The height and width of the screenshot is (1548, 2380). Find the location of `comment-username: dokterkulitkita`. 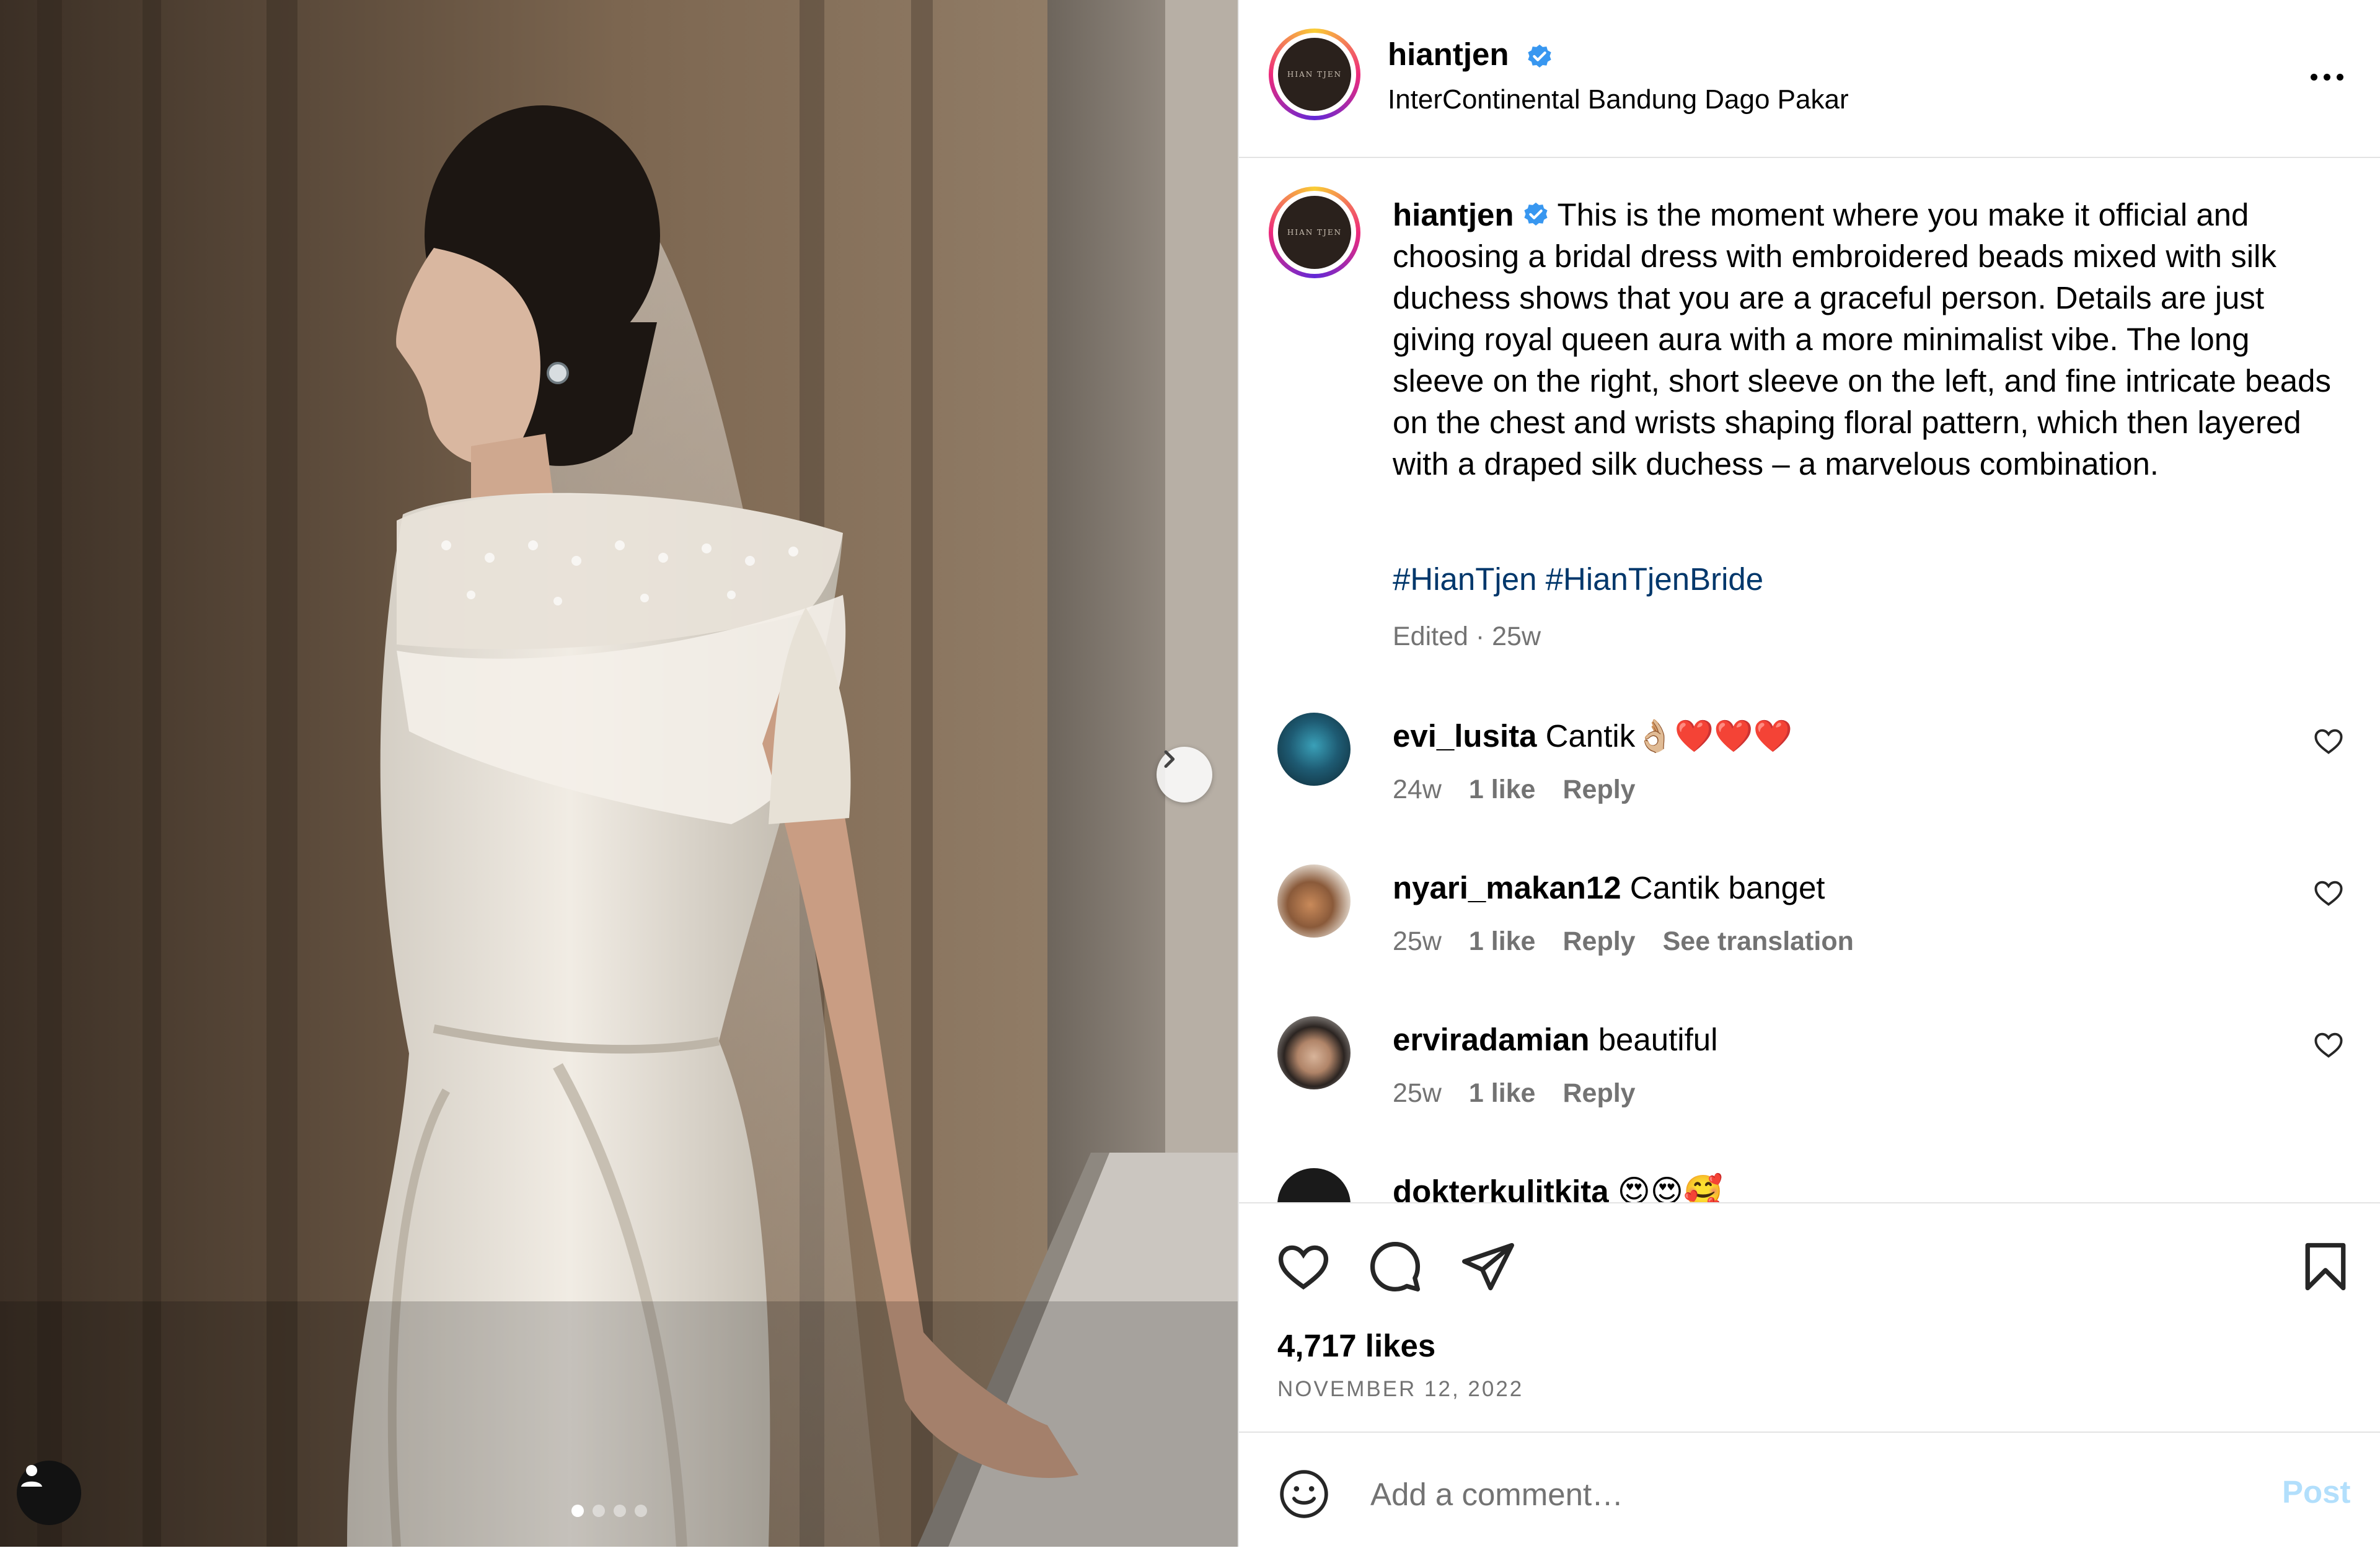

comment-username: dokterkulitkita is located at coordinates (1501, 1188).